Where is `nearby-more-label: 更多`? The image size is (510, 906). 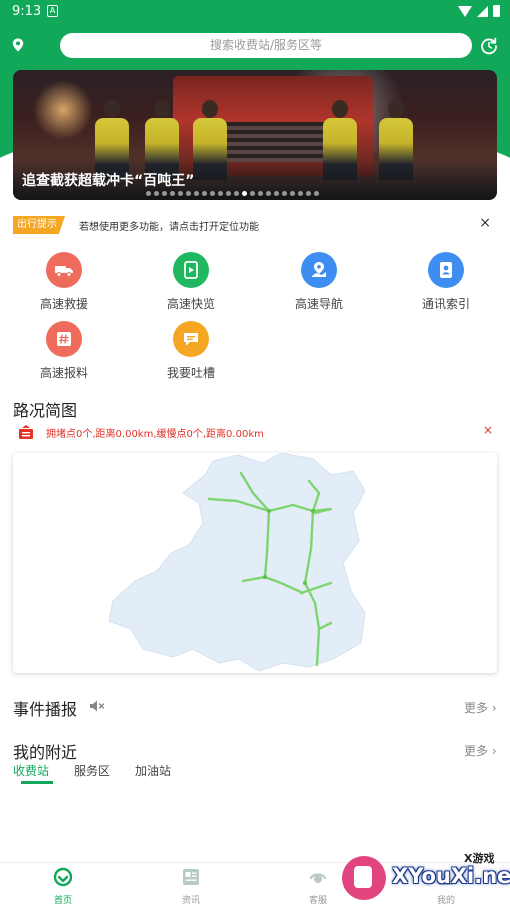 nearby-more-label: 更多 is located at coordinates (476, 751).